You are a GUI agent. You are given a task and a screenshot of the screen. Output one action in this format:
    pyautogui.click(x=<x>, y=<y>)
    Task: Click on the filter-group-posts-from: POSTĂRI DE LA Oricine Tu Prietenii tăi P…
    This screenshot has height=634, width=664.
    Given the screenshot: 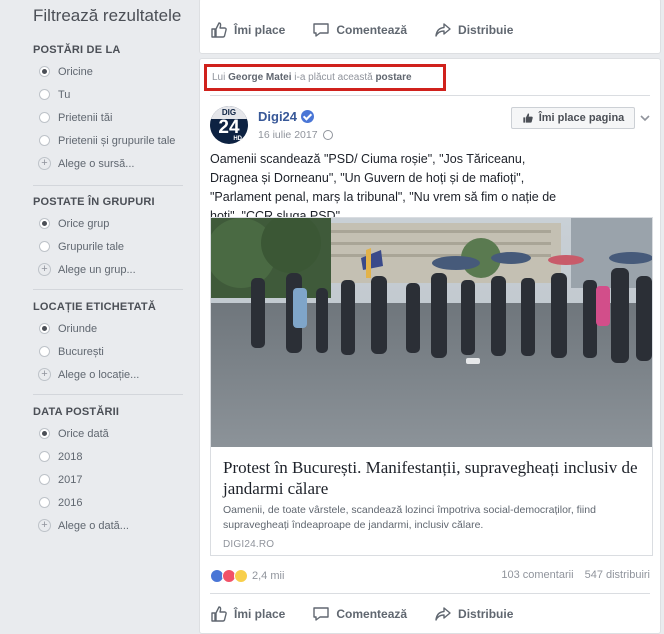 What is the action you would take?
    pyautogui.click(x=108, y=109)
    